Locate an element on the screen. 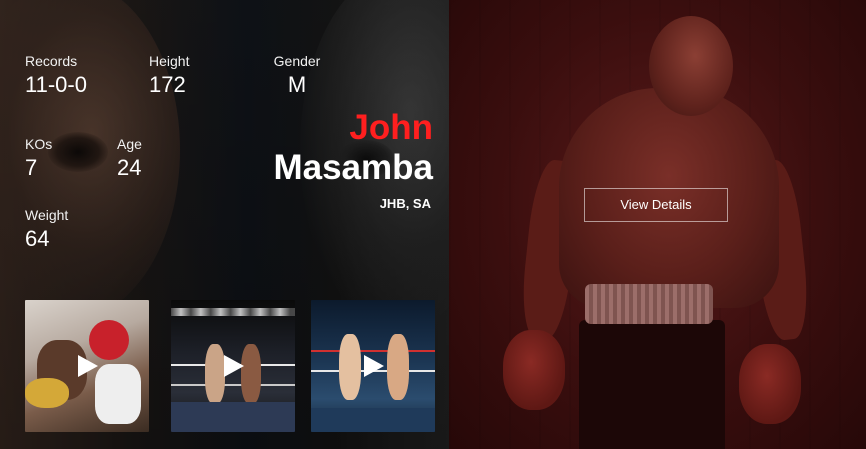  stat-weight-value: 64 is located at coordinates (37, 238).